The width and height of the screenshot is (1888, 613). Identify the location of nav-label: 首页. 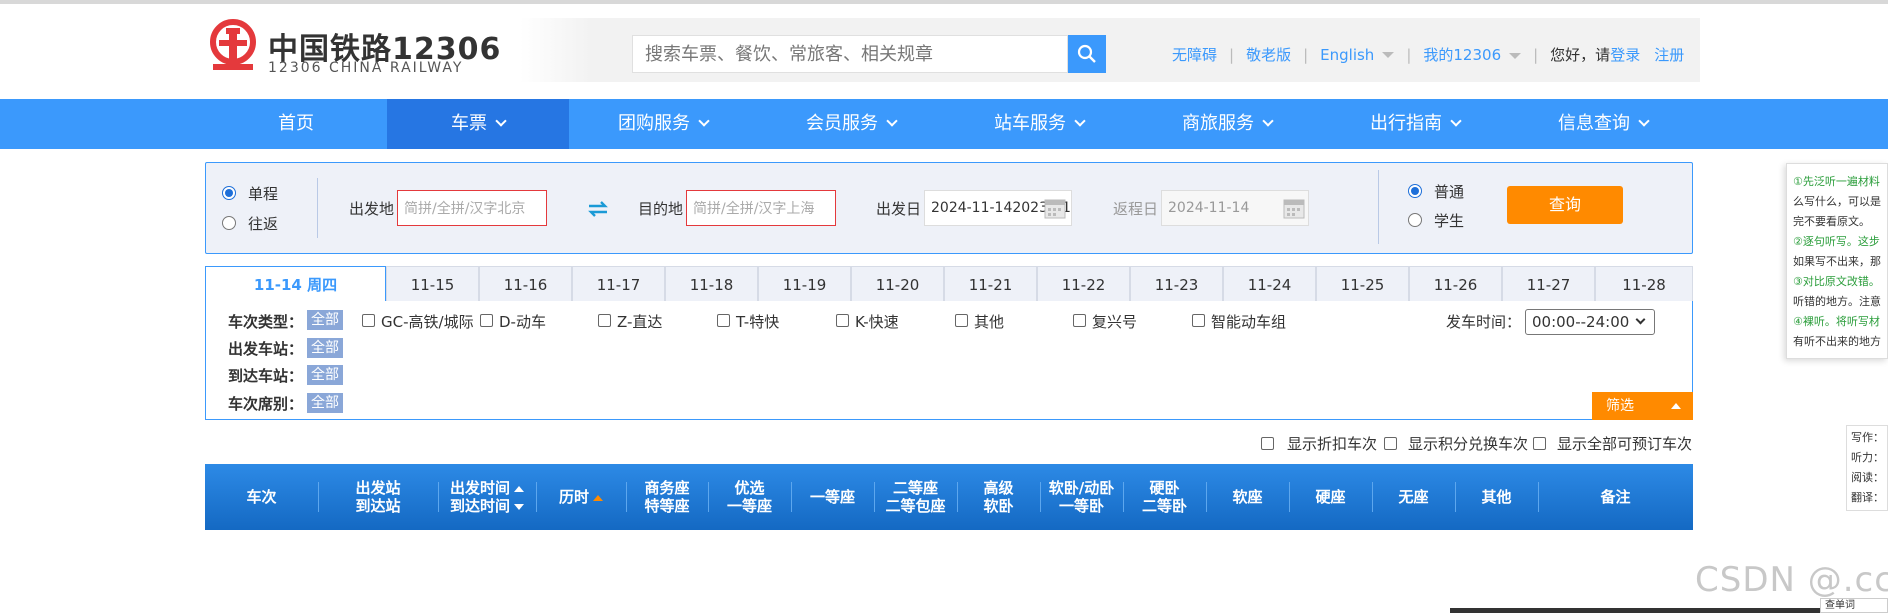
(296, 123).